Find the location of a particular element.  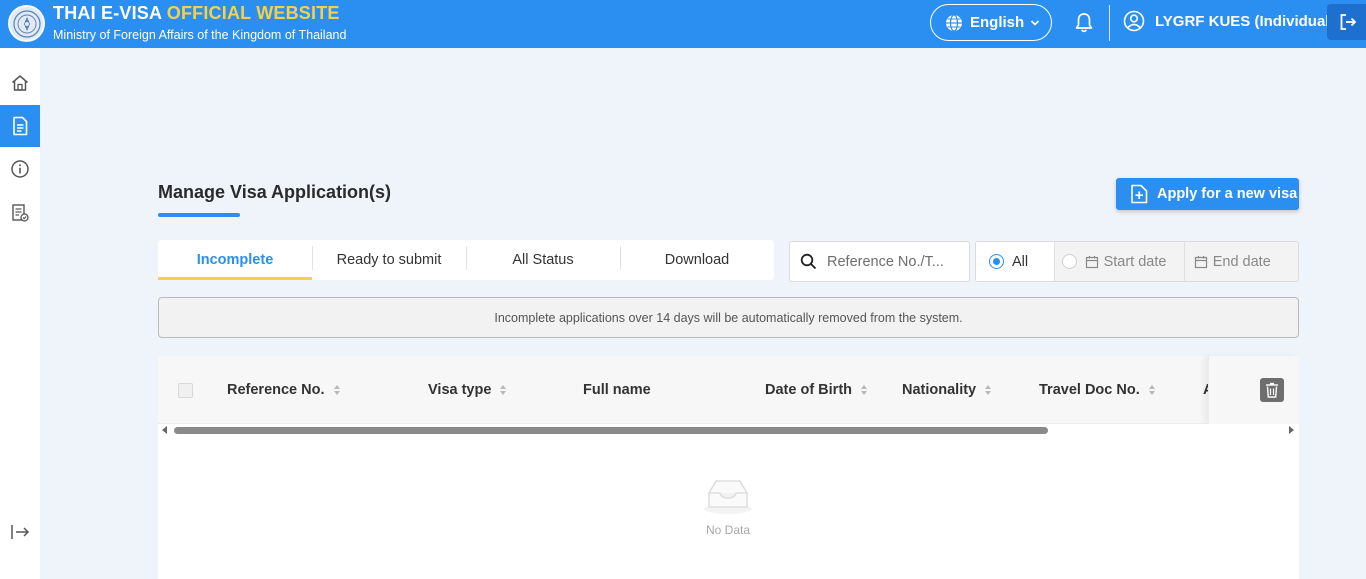

filter-option-all: All is located at coordinates (1015, 261).